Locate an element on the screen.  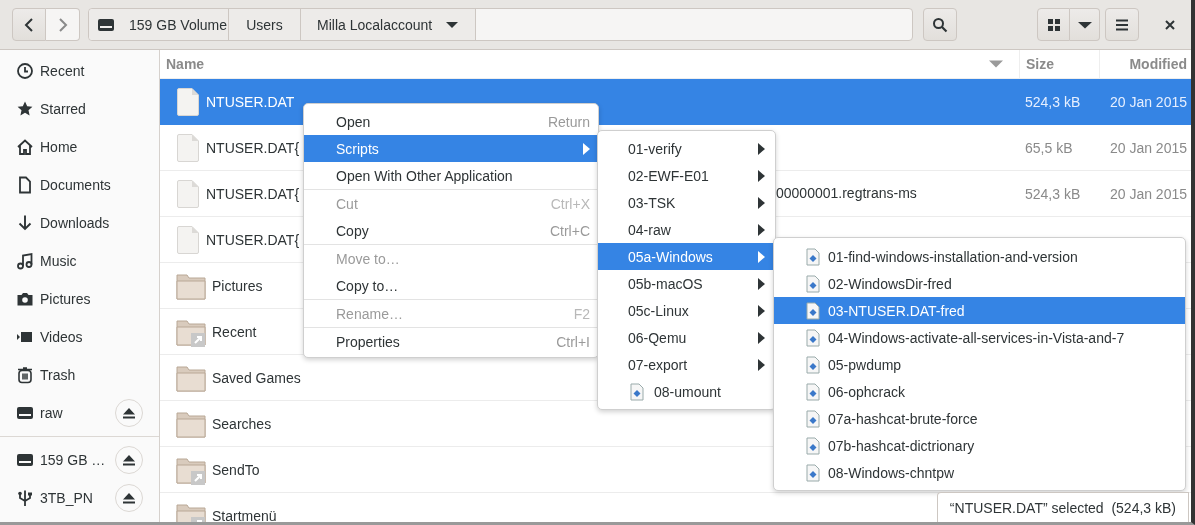
file-name: Recent is located at coordinates (234, 331).